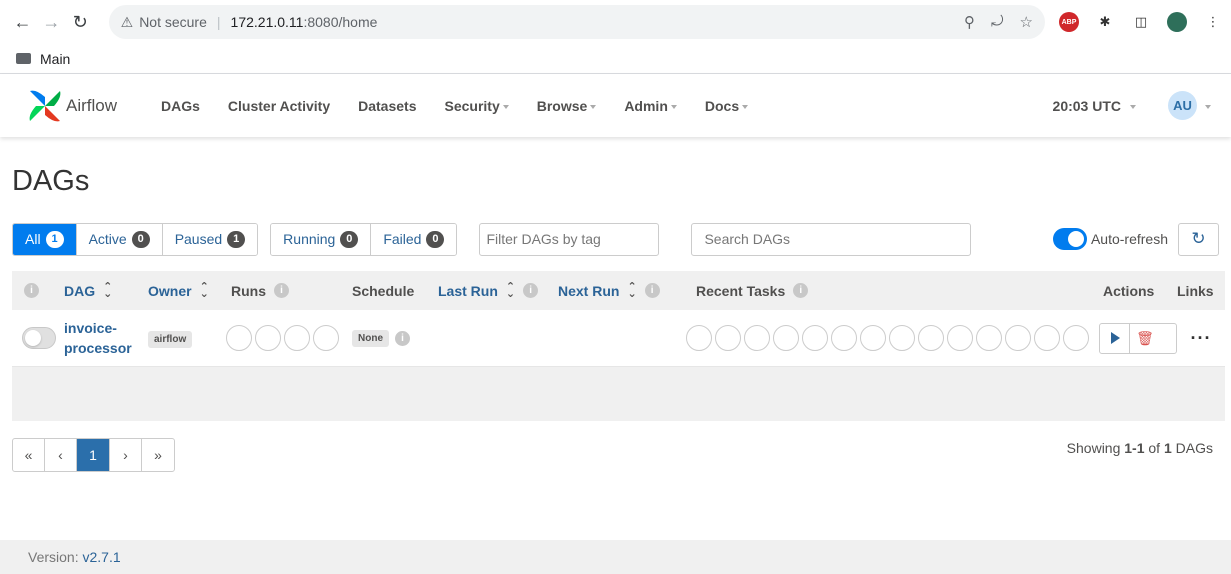  Describe the element at coordinates (1094, 106) in the screenshot. I see `timezone-clock: 20:03 UTC` at that location.